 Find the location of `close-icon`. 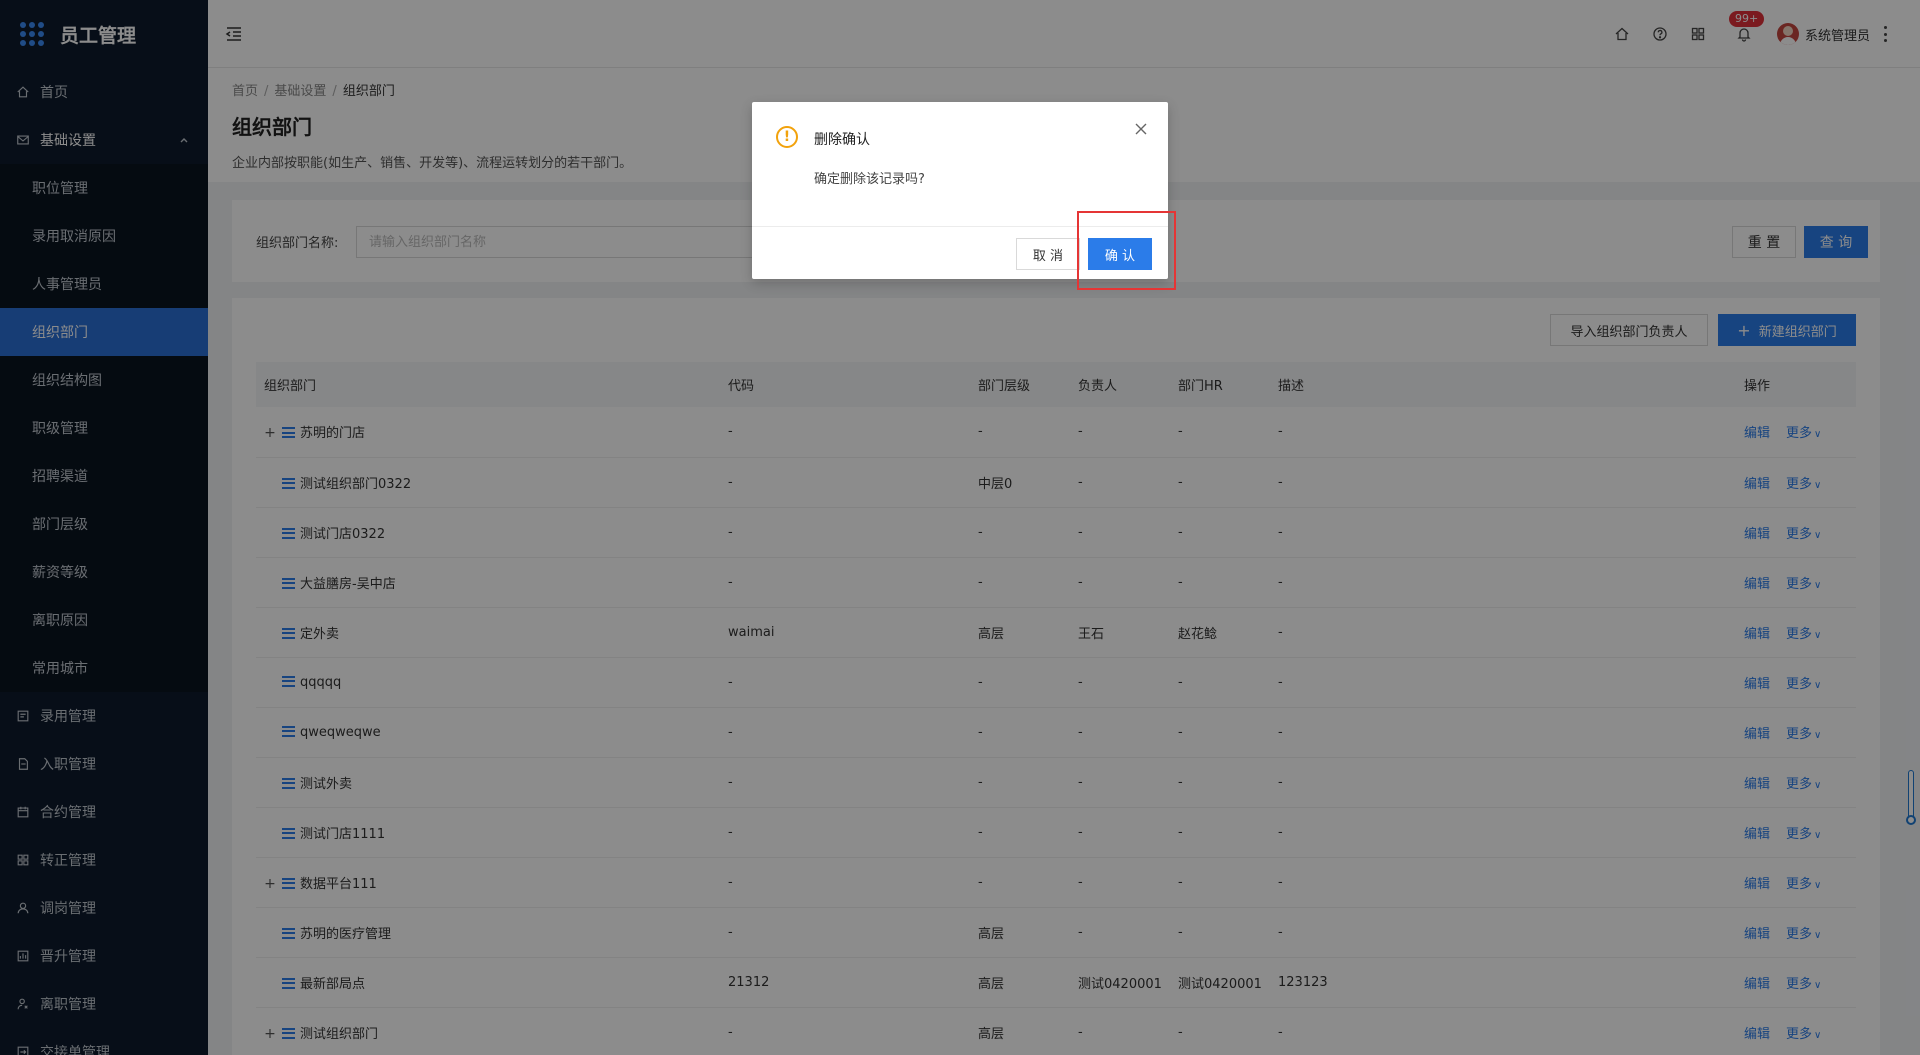

close-icon is located at coordinates (1141, 129).